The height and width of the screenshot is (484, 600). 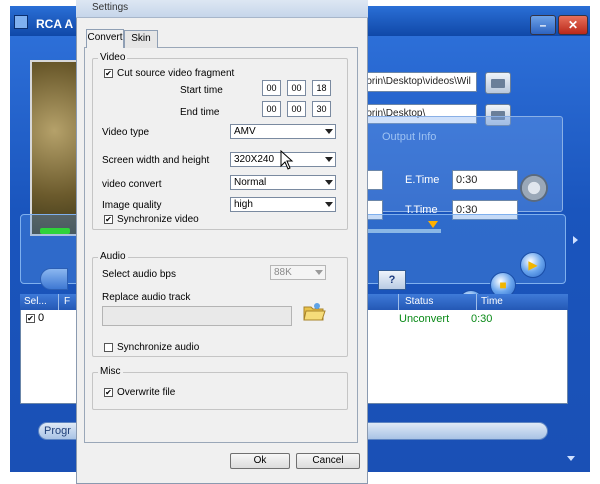 I want to click on end-seconds-field: 30, so click(x=321, y=109).